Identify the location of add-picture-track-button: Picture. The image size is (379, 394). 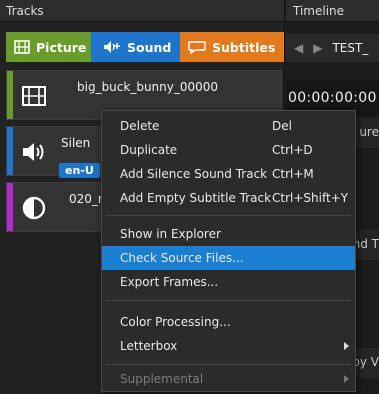
(48, 47).